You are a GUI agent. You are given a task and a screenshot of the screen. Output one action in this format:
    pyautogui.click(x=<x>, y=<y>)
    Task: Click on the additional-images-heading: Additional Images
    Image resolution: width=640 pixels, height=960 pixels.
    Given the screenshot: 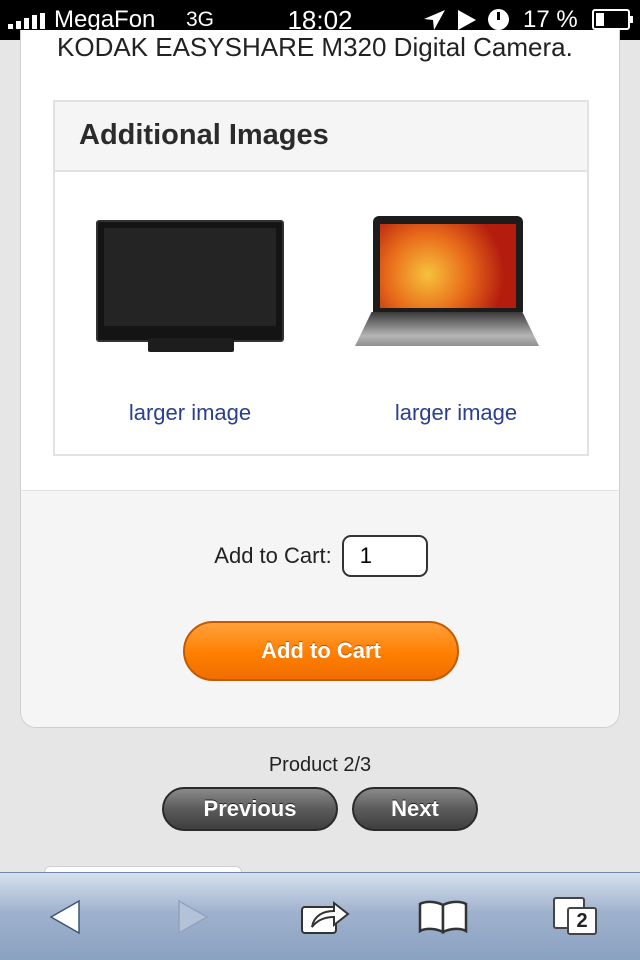 What is the action you would take?
    pyautogui.click(x=321, y=137)
    